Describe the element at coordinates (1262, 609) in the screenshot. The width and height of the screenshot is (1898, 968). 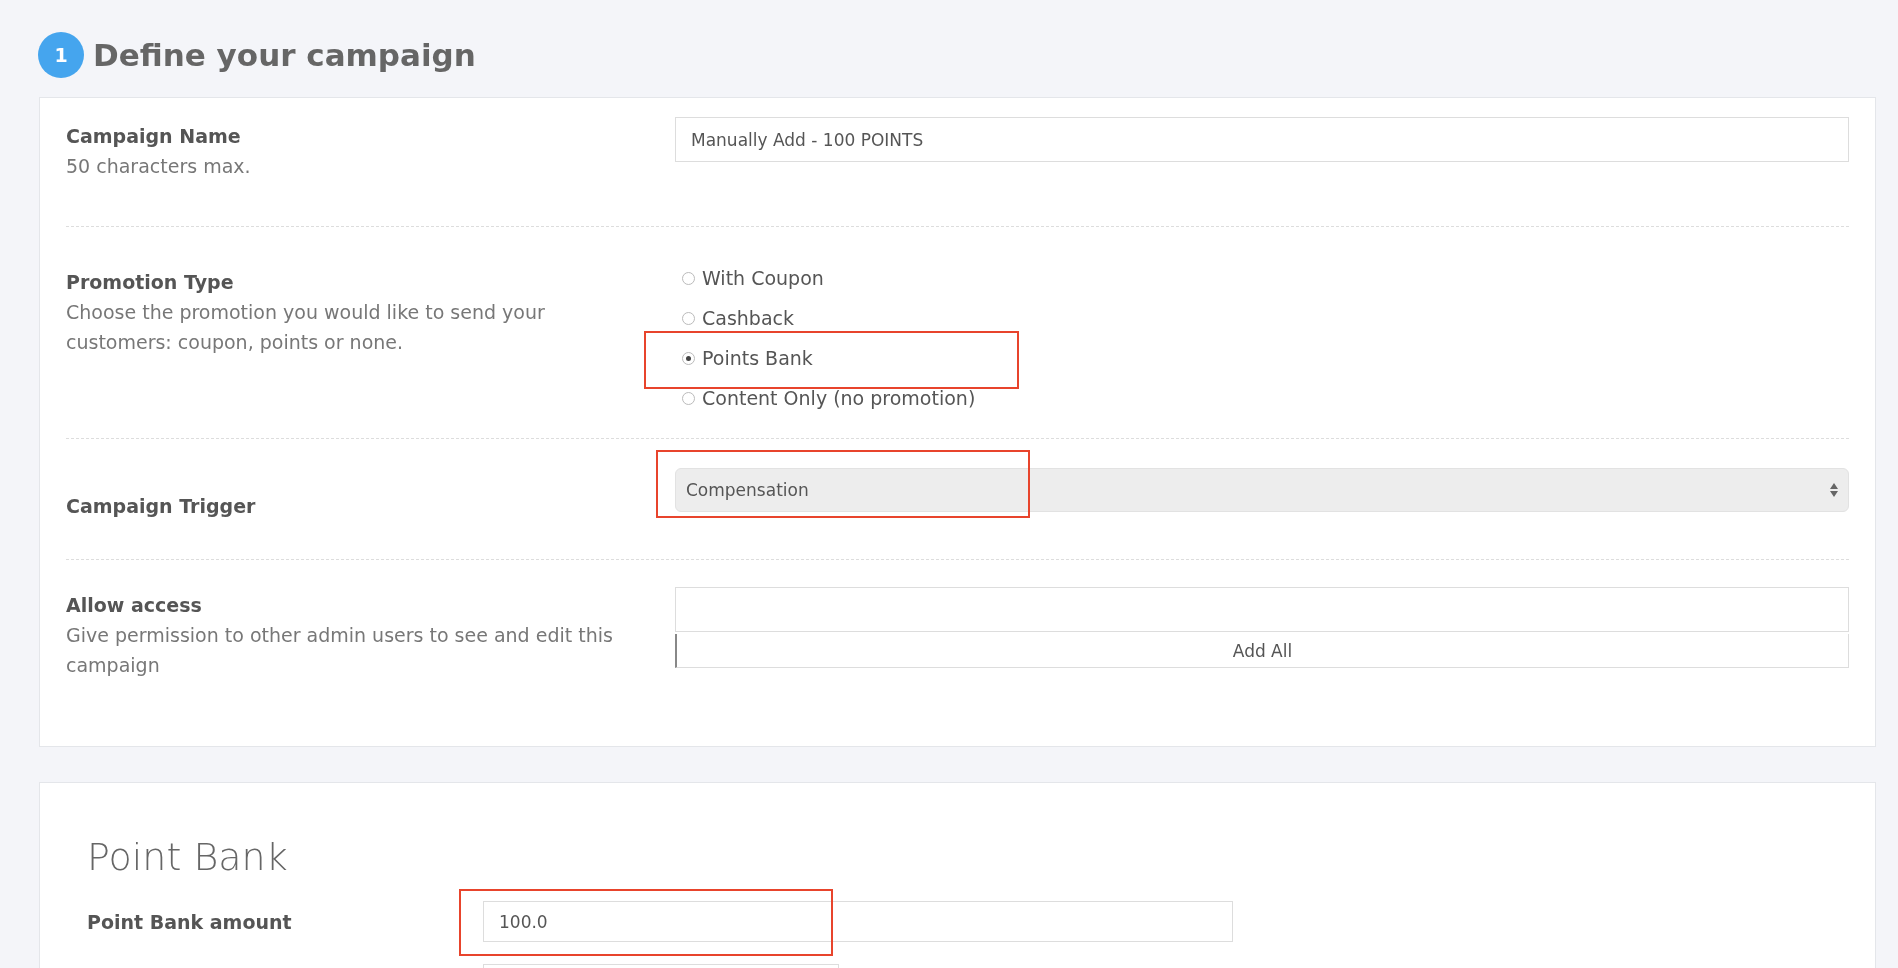
I see `access-users-field` at that location.